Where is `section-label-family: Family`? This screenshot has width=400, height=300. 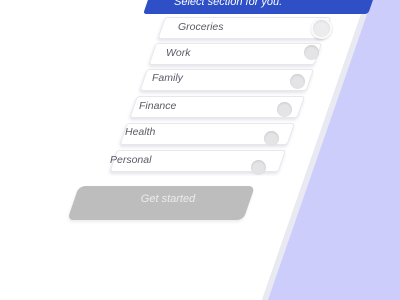
section-label-family: Family is located at coordinates (167, 78).